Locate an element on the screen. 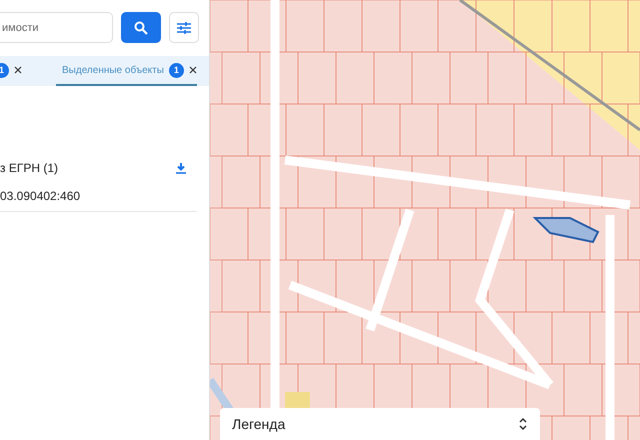 This screenshot has width=640, height=440. search-button is located at coordinates (141, 27).